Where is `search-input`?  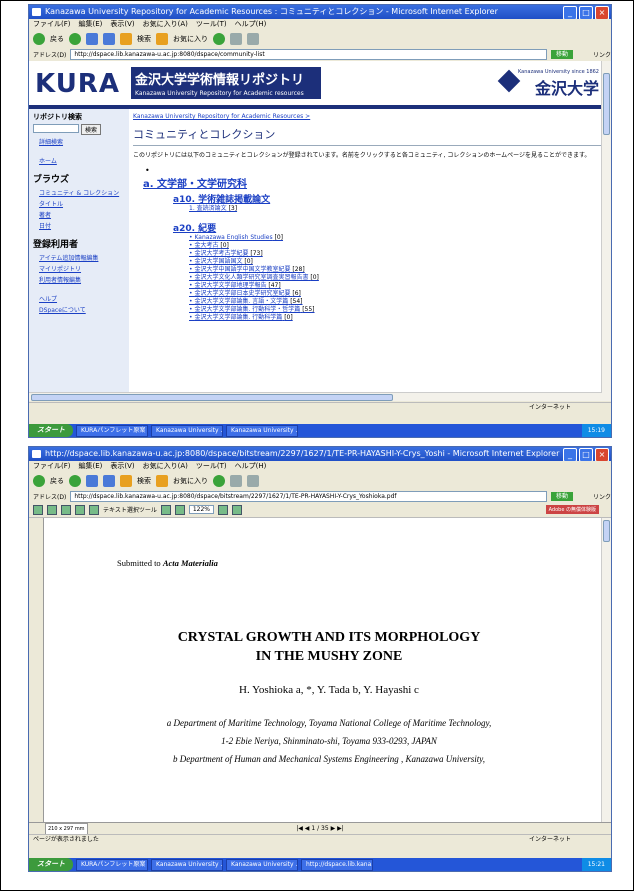
search-input is located at coordinates (56, 128).